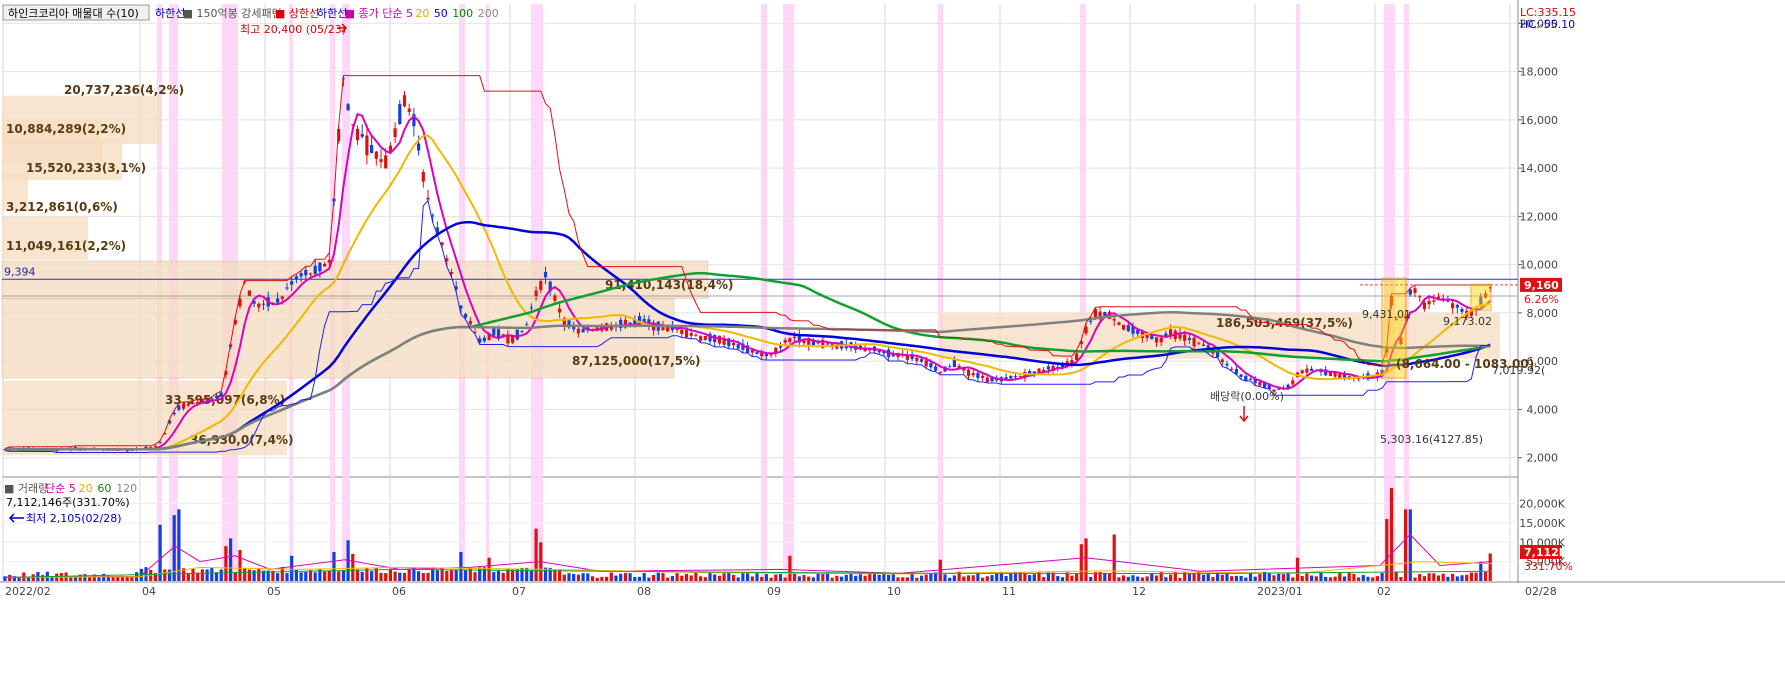 The image size is (1785, 684). I want to click on volume-legend-item: 단순 5, so click(60, 488).